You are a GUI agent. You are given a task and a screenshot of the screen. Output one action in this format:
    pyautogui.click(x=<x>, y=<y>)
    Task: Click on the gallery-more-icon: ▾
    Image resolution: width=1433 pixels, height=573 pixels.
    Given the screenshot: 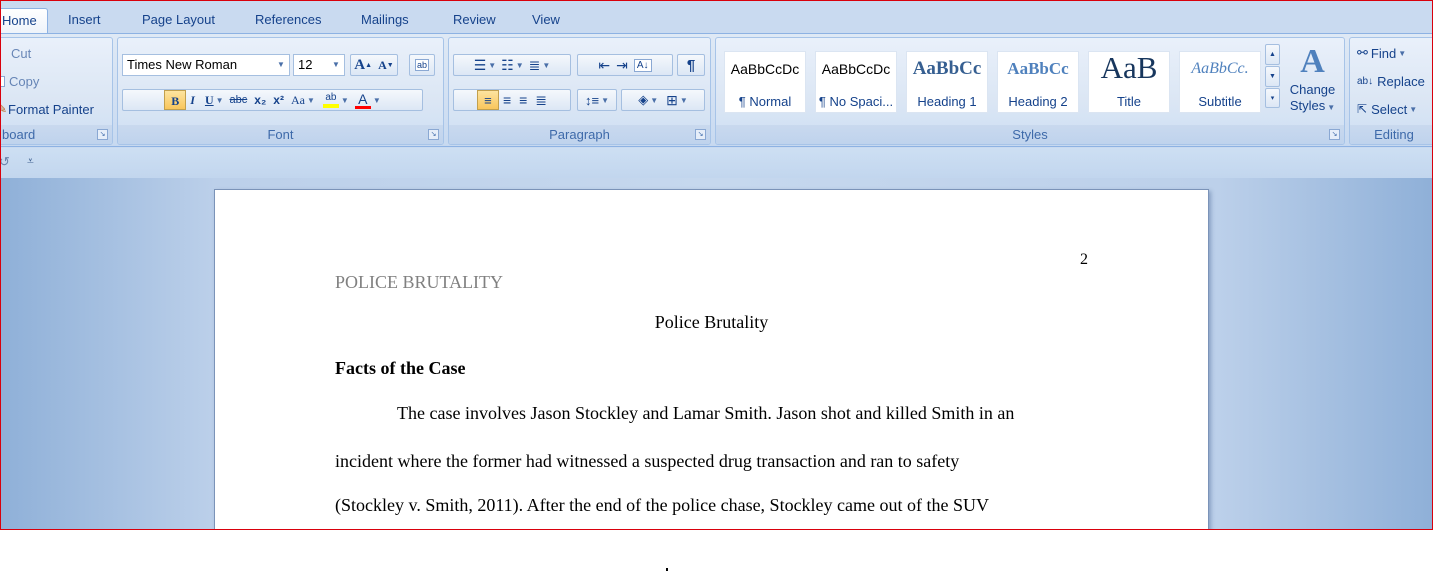 What is the action you would take?
    pyautogui.click(x=1272, y=98)
    